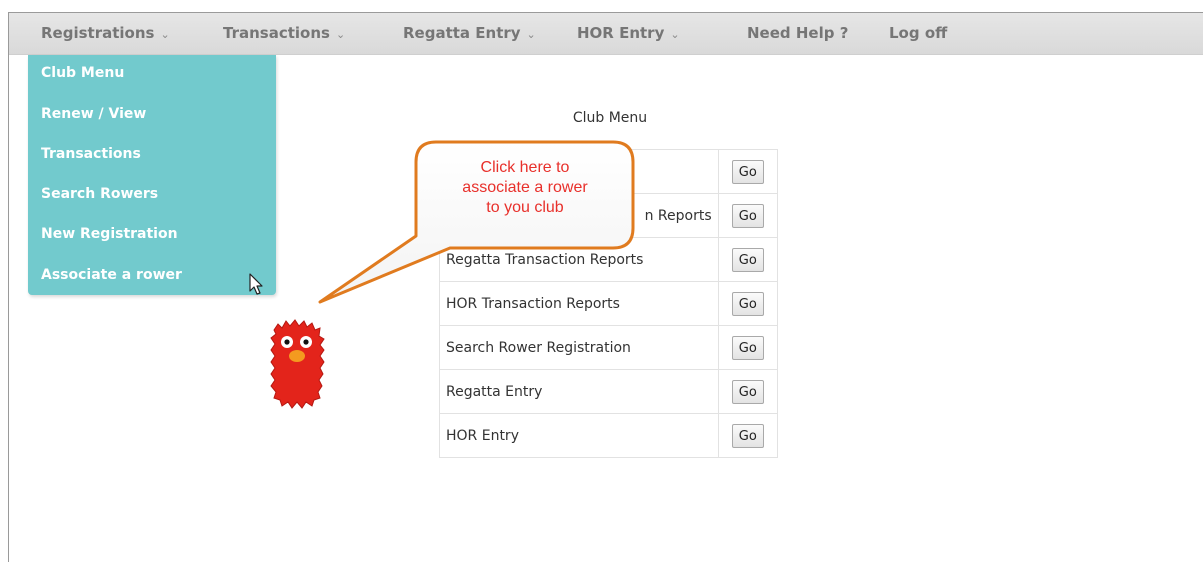 Image resolution: width=1203 pixels, height=562 pixels. I want to click on nav-transactions: Transactions ⌄, so click(284, 33).